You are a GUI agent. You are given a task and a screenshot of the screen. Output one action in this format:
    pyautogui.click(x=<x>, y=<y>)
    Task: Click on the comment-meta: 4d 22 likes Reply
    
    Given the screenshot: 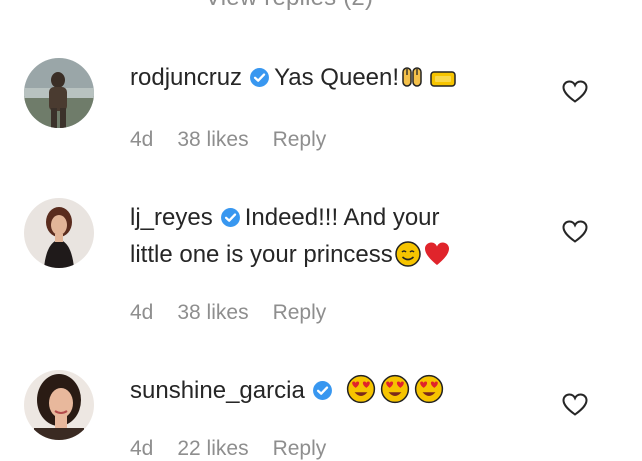 What is the action you would take?
    pyautogui.click(x=240, y=449)
    